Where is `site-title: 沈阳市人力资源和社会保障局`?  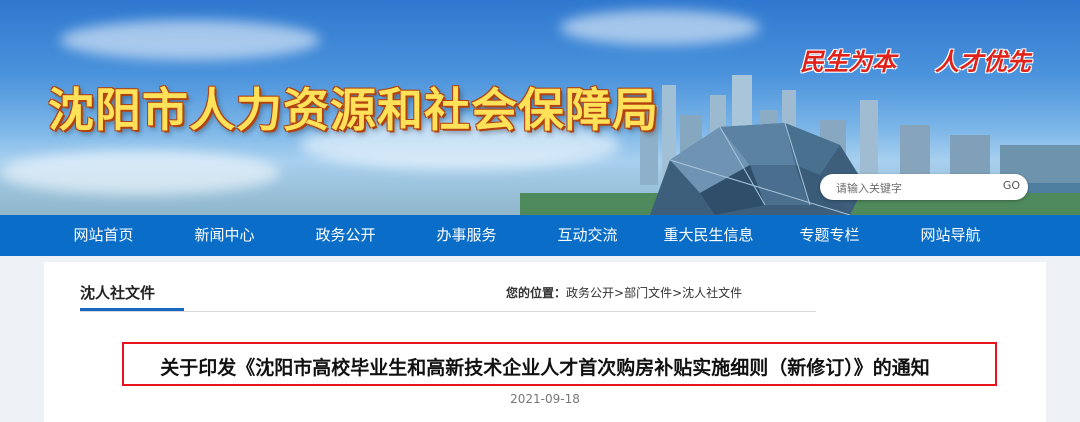
site-title: 沈阳市人力资源和社会保障局 is located at coordinates (353, 110).